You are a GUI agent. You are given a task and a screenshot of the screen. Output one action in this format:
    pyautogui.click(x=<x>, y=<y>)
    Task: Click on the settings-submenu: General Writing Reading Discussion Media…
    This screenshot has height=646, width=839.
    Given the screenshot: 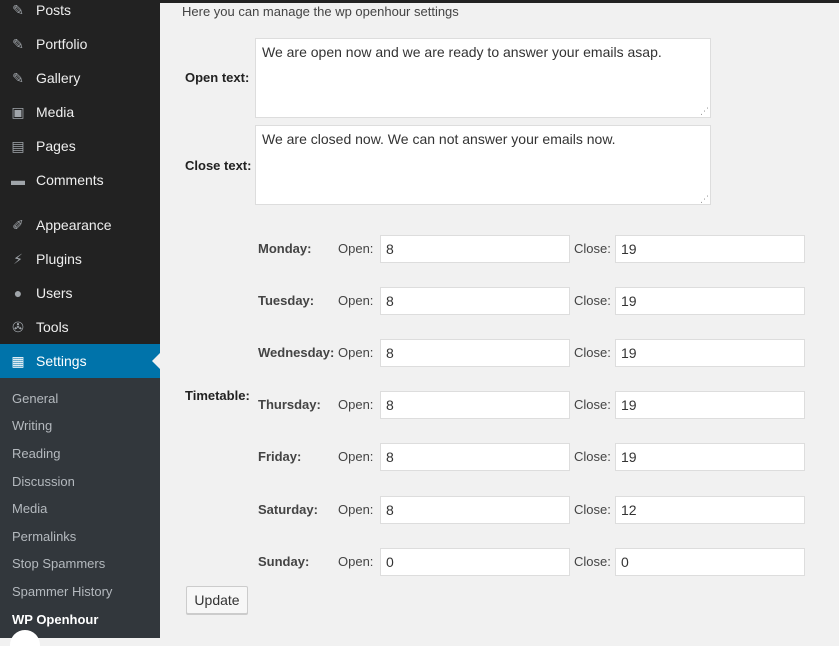 What is the action you would take?
    pyautogui.click(x=80, y=512)
    